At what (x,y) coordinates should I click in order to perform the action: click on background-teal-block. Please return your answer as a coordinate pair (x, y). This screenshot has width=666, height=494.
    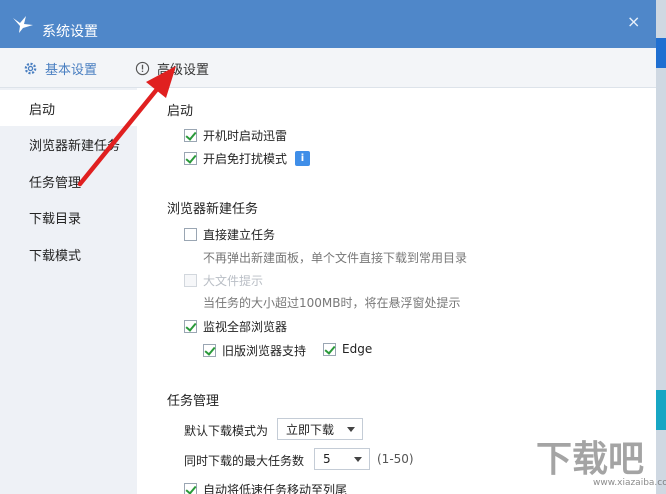
    Looking at the image, I should click on (661, 410).